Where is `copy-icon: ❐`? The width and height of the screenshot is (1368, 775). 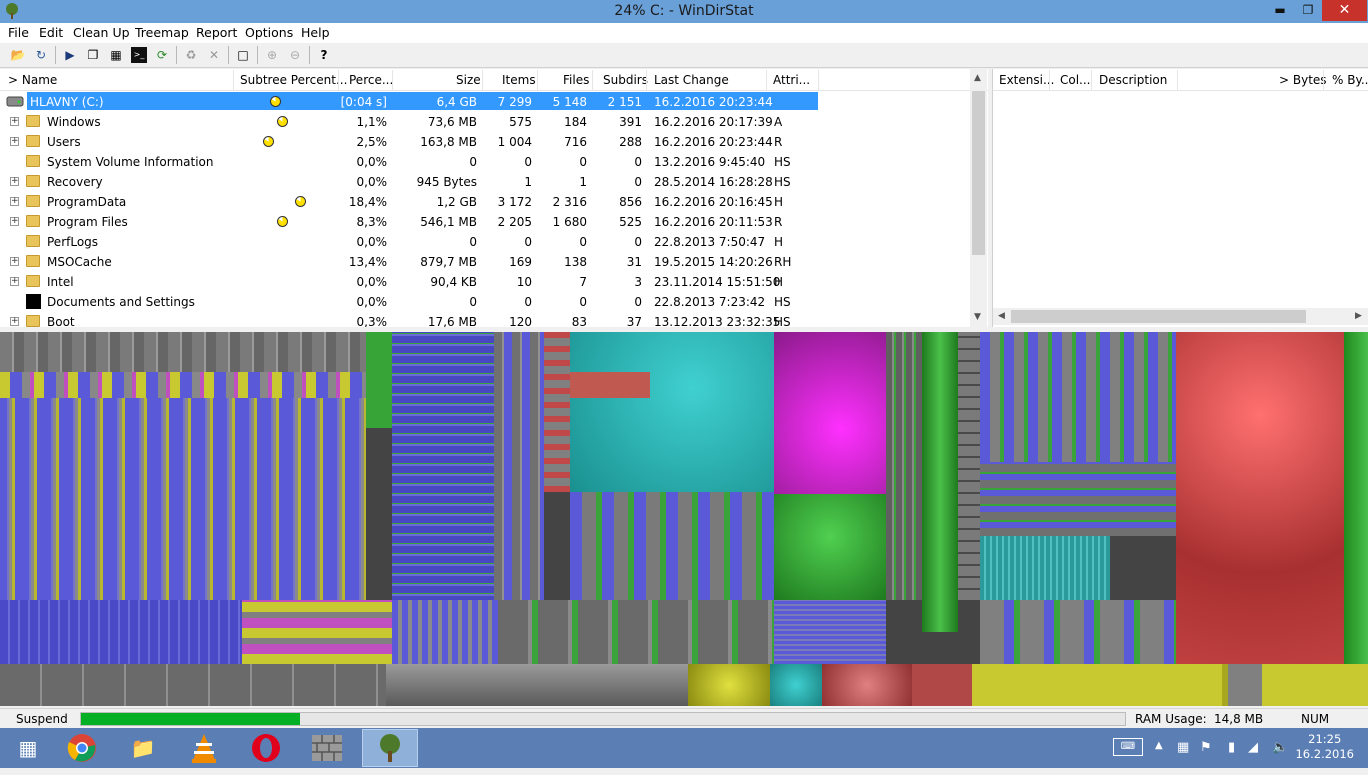 copy-icon: ❐ is located at coordinates (93, 55).